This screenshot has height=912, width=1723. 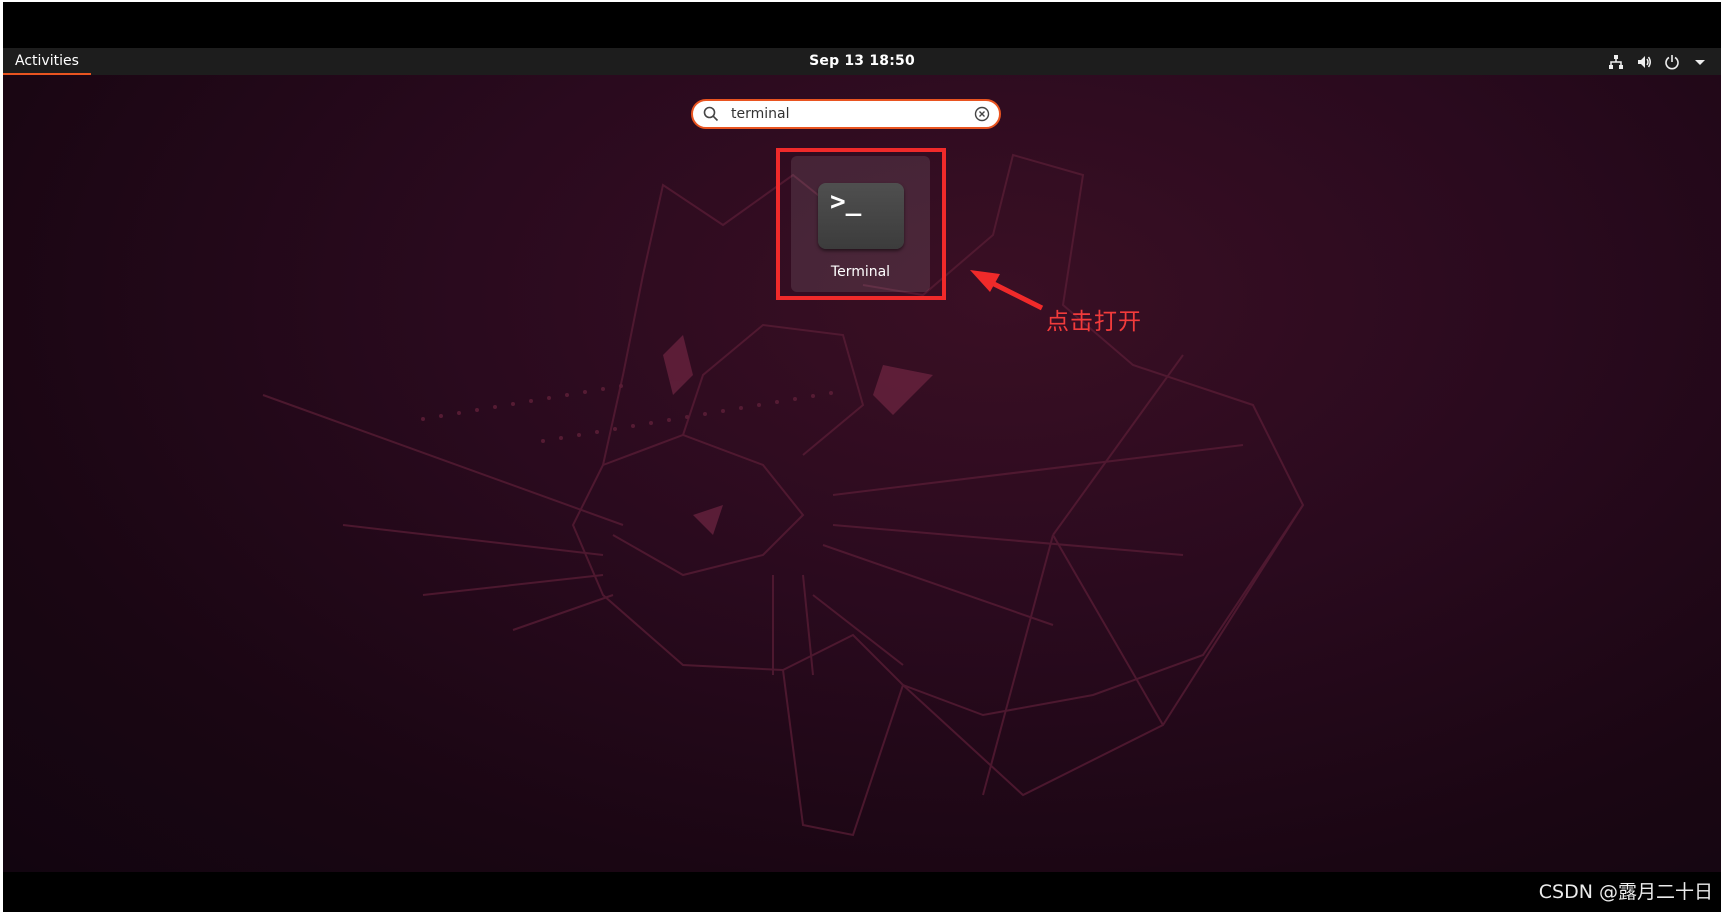 I want to click on search-box, so click(x=846, y=114).